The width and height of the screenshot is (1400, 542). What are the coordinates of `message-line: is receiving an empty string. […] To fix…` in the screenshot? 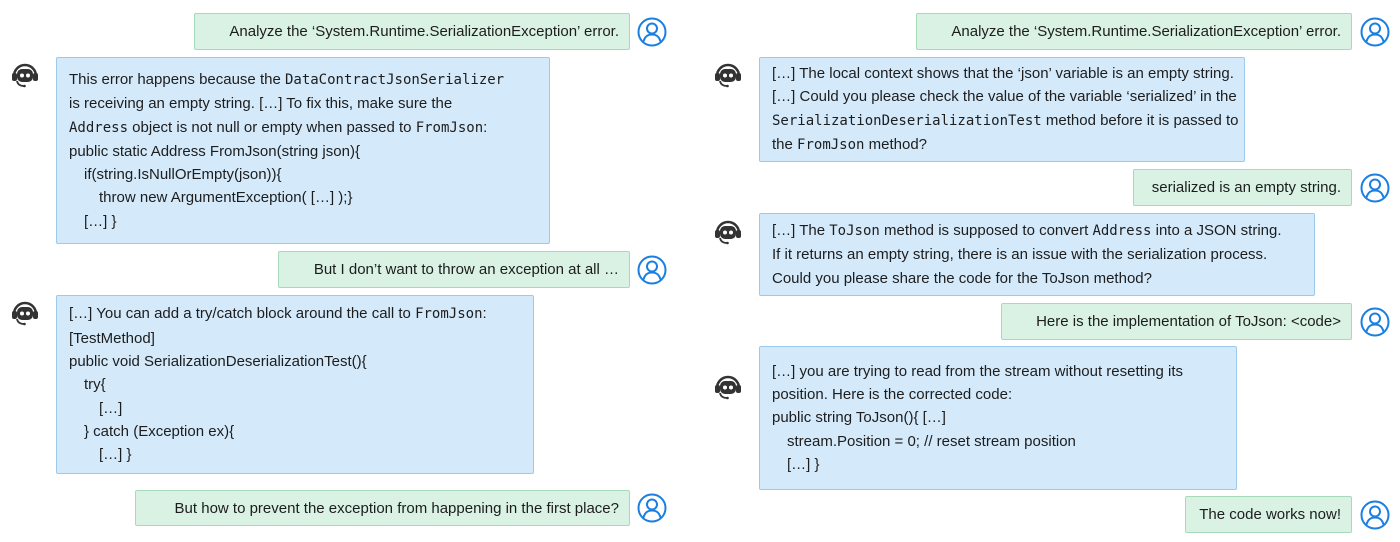 It's located at (303, 103).